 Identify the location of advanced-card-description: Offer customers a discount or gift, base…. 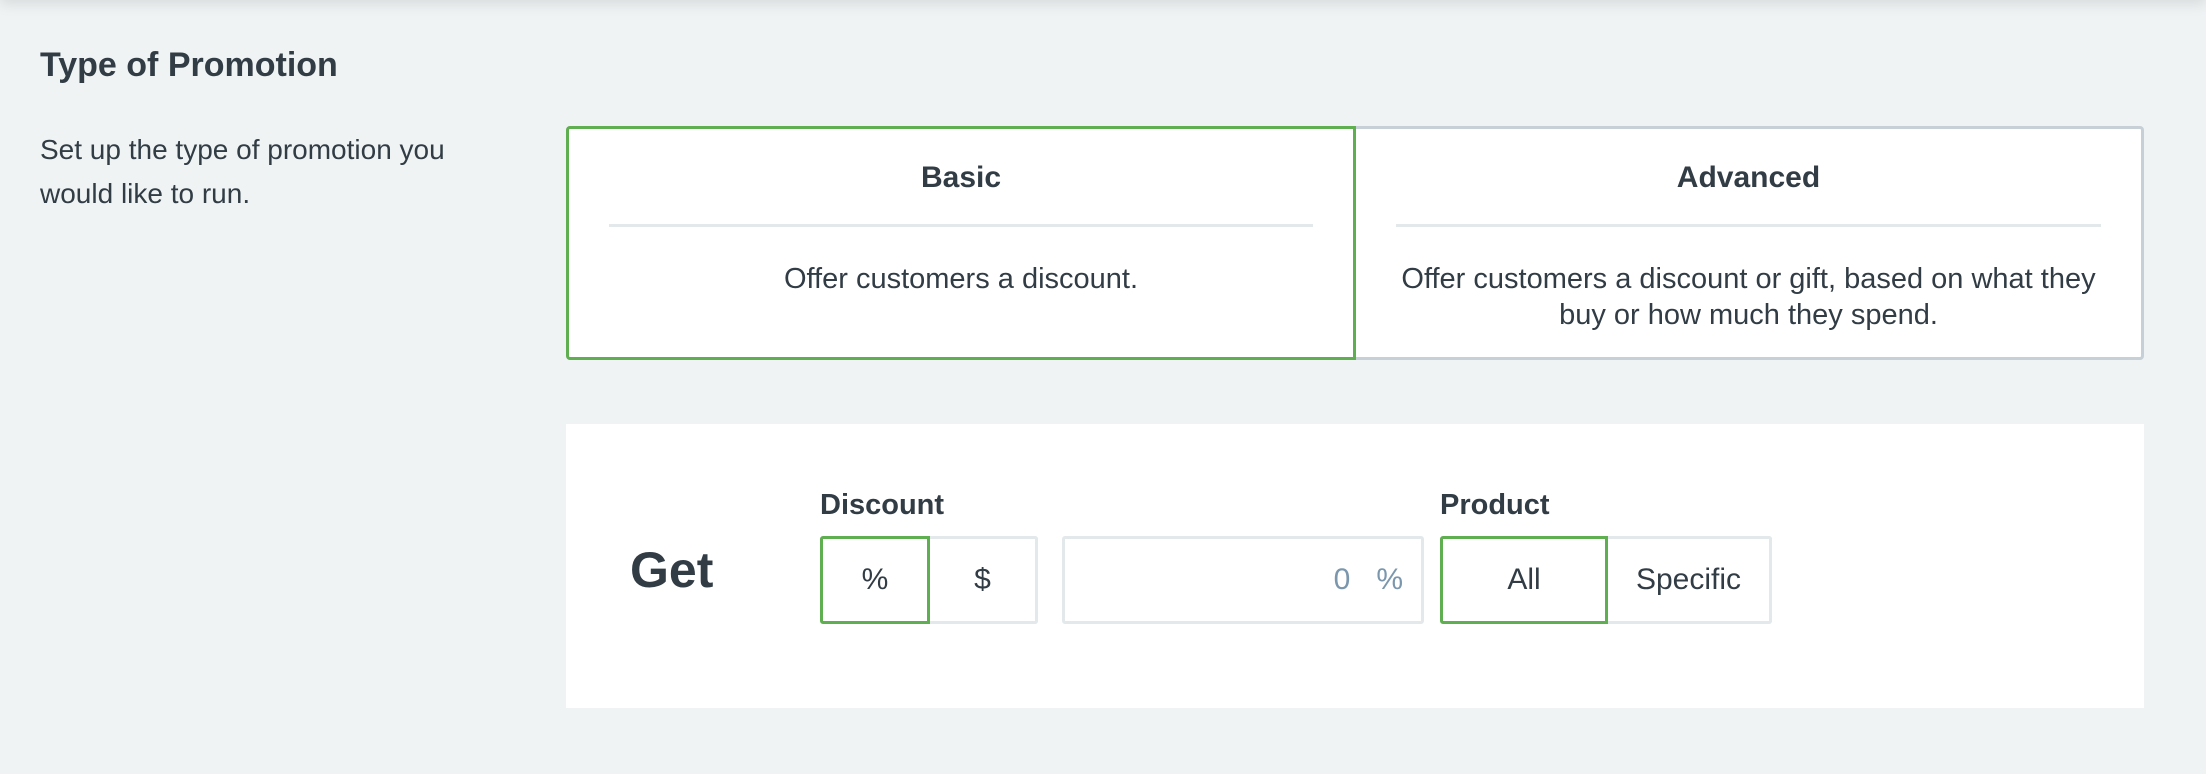
(1748, 297).